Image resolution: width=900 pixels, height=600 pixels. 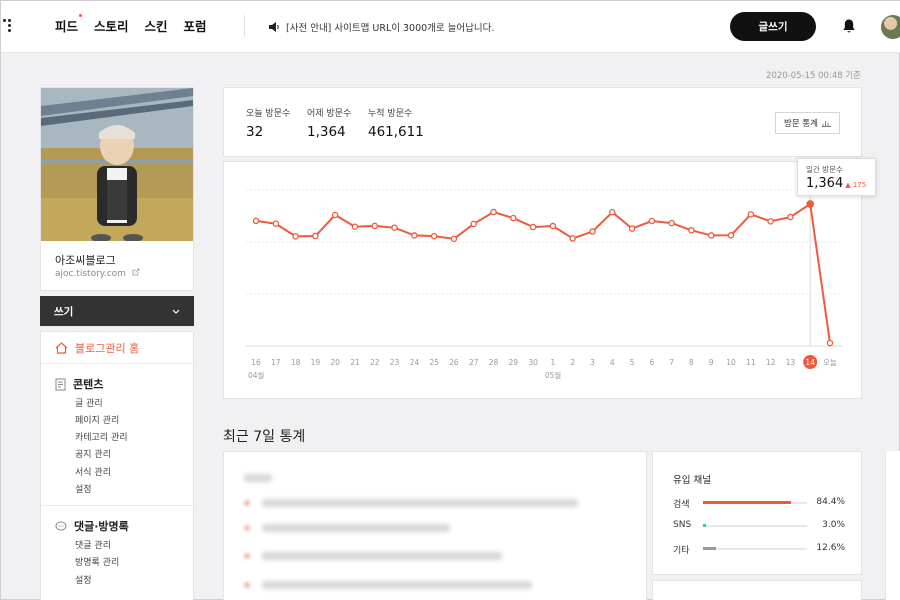 What do you see at coordinates (139, 24) in the screenshot?
I see `main-nav: 피드 스토리 스킨 포럼` at bounding box center [139, 24].